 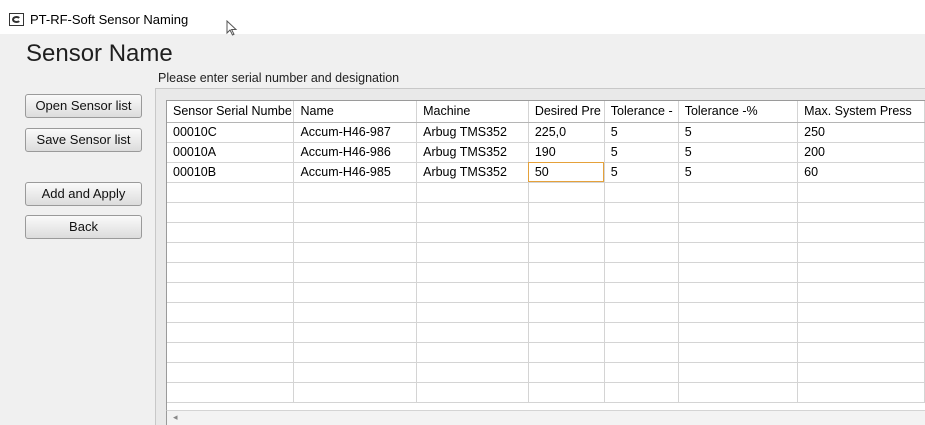 What do you see at coordinates (641, 112) in the screenshot?
I see `column-header: Tolerance -` at bounding box center [641, 112].